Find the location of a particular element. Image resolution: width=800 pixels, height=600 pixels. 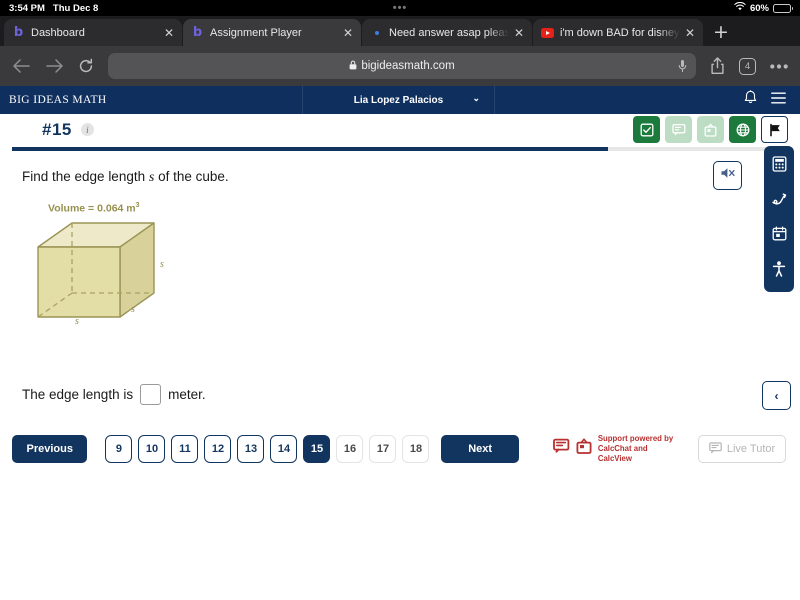

new-tab-button: + is located at coordinates (721, 32).